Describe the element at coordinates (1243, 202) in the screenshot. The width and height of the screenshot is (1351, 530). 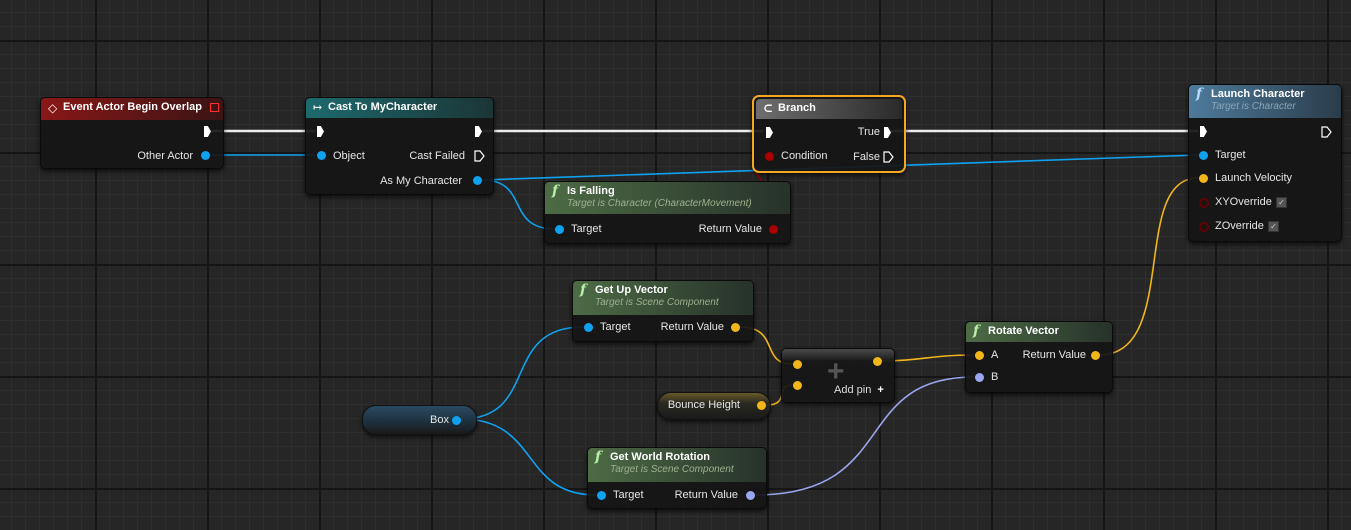
I see `pin-label: XYOverride` at that location.